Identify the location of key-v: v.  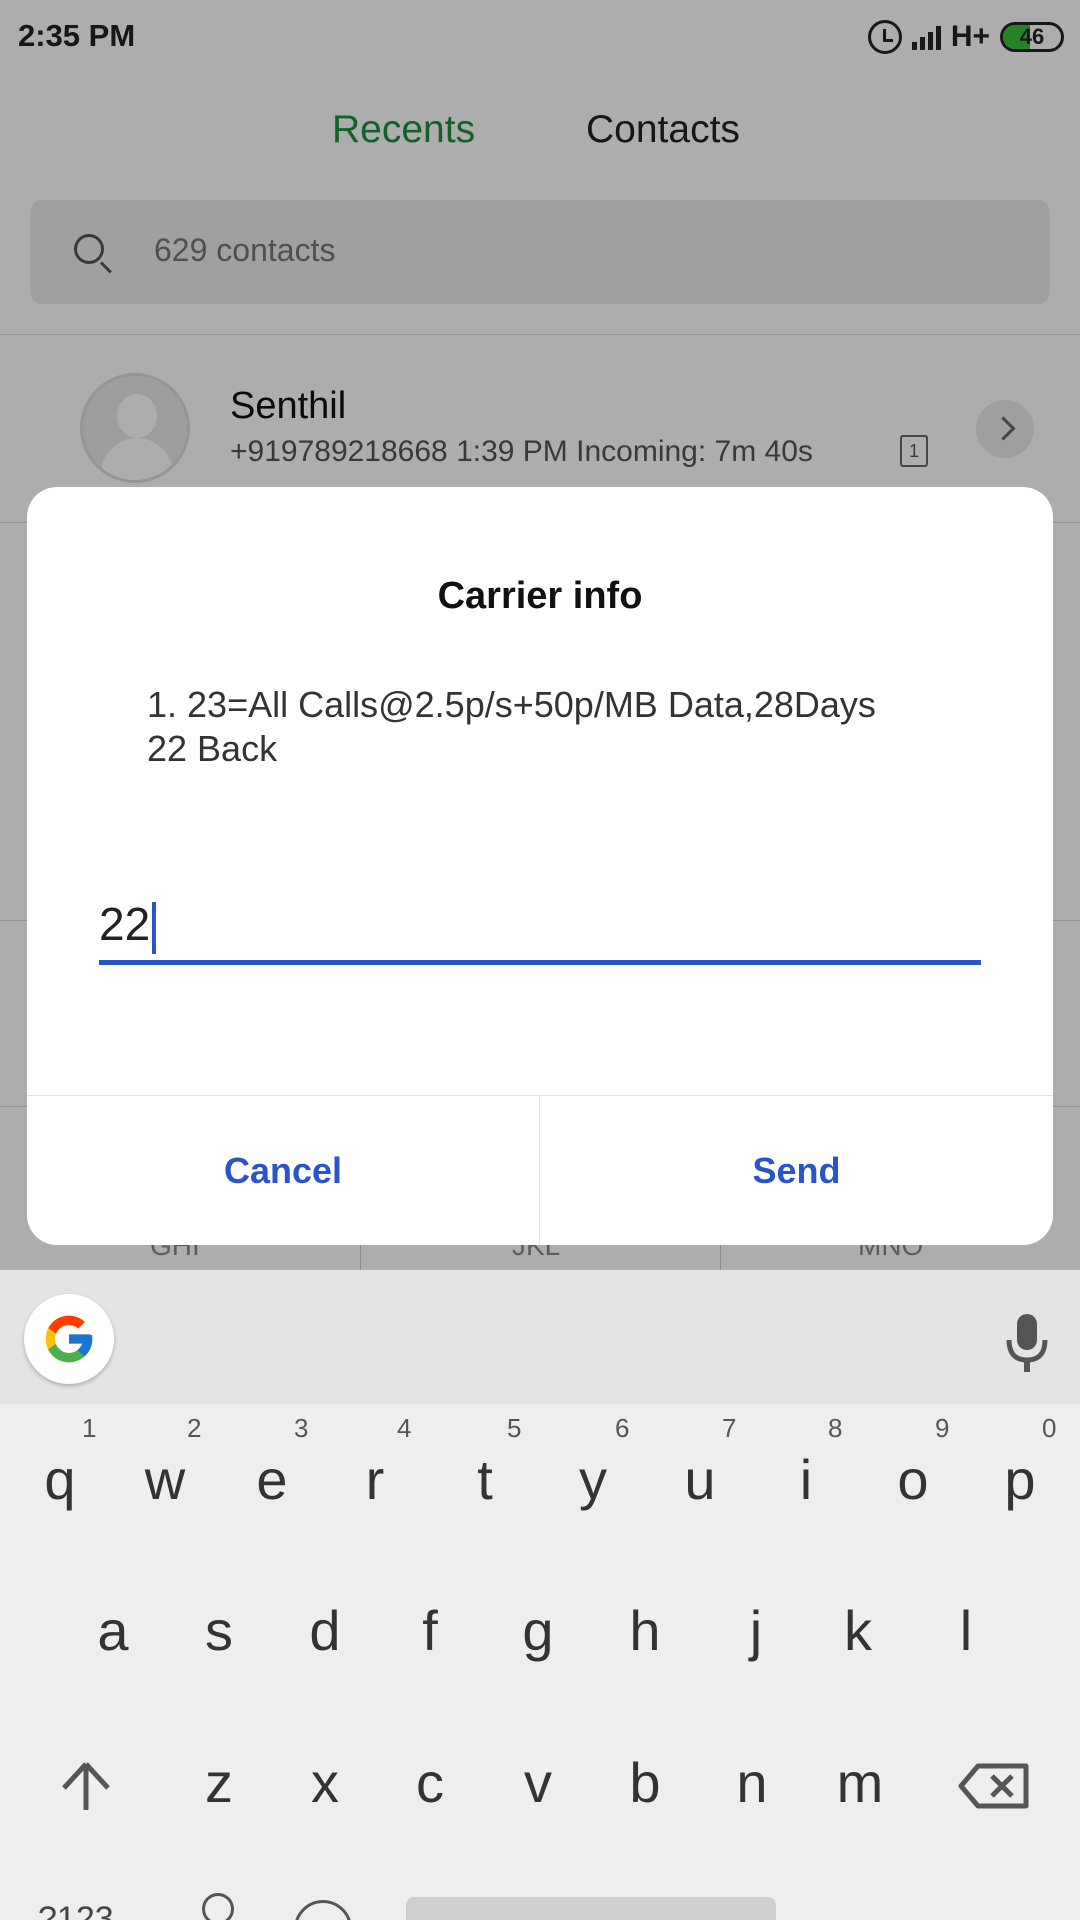
(538, 1782).